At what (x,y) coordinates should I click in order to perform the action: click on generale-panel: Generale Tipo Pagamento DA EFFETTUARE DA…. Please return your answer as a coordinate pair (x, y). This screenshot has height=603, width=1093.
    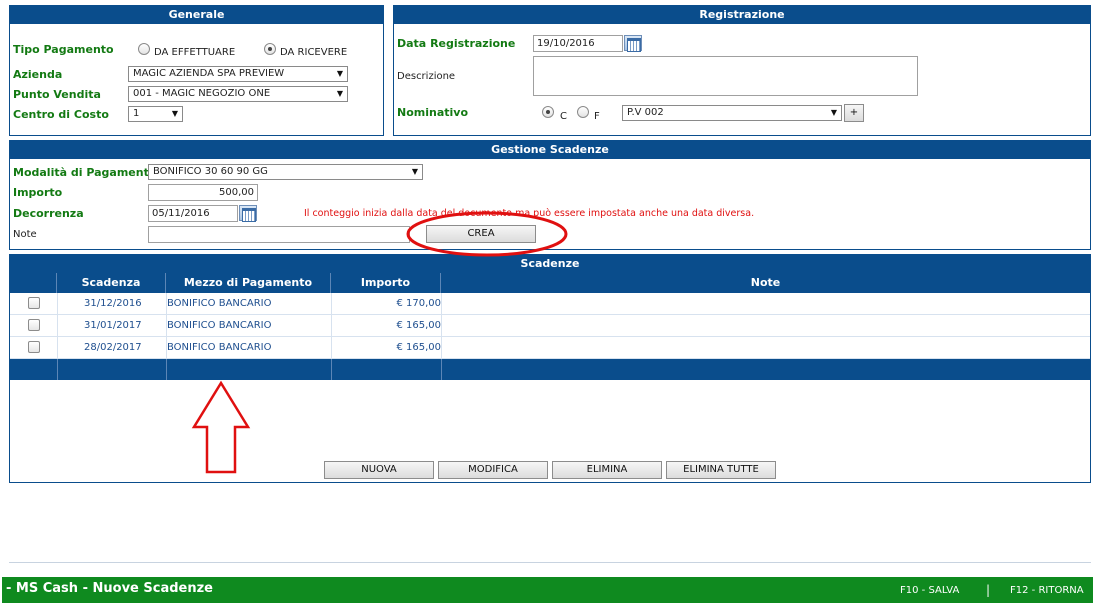
    Looking at the image, I should click on (196, 70).